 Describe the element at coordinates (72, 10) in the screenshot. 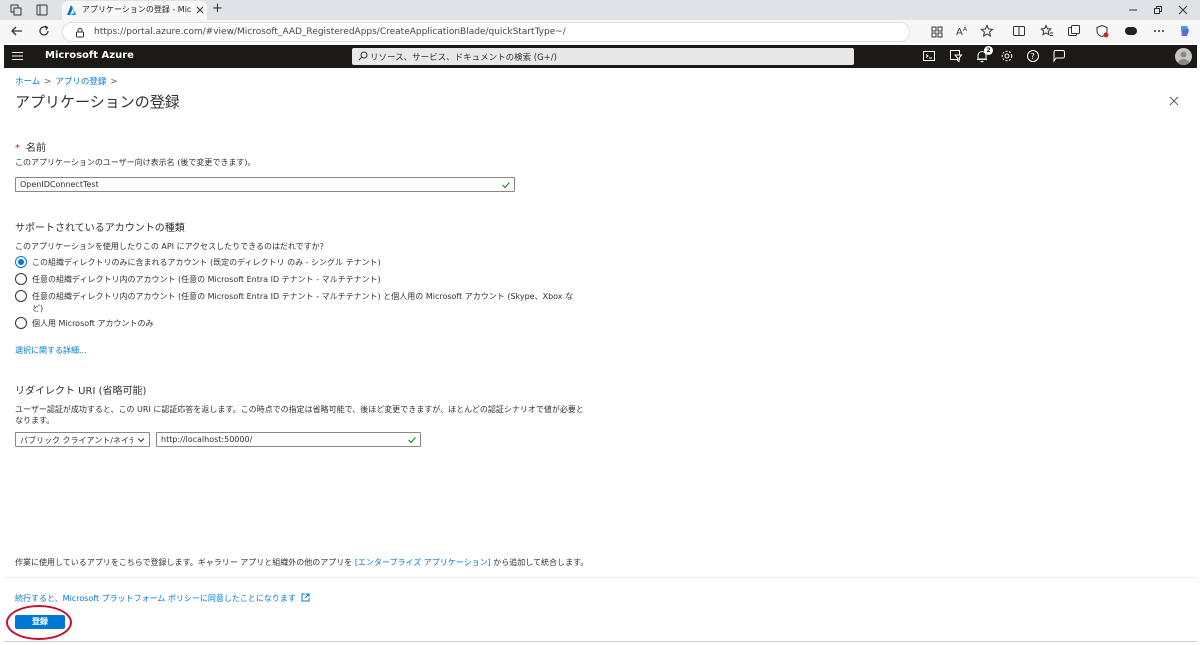

I see `azure-favicon-icon` at that location.